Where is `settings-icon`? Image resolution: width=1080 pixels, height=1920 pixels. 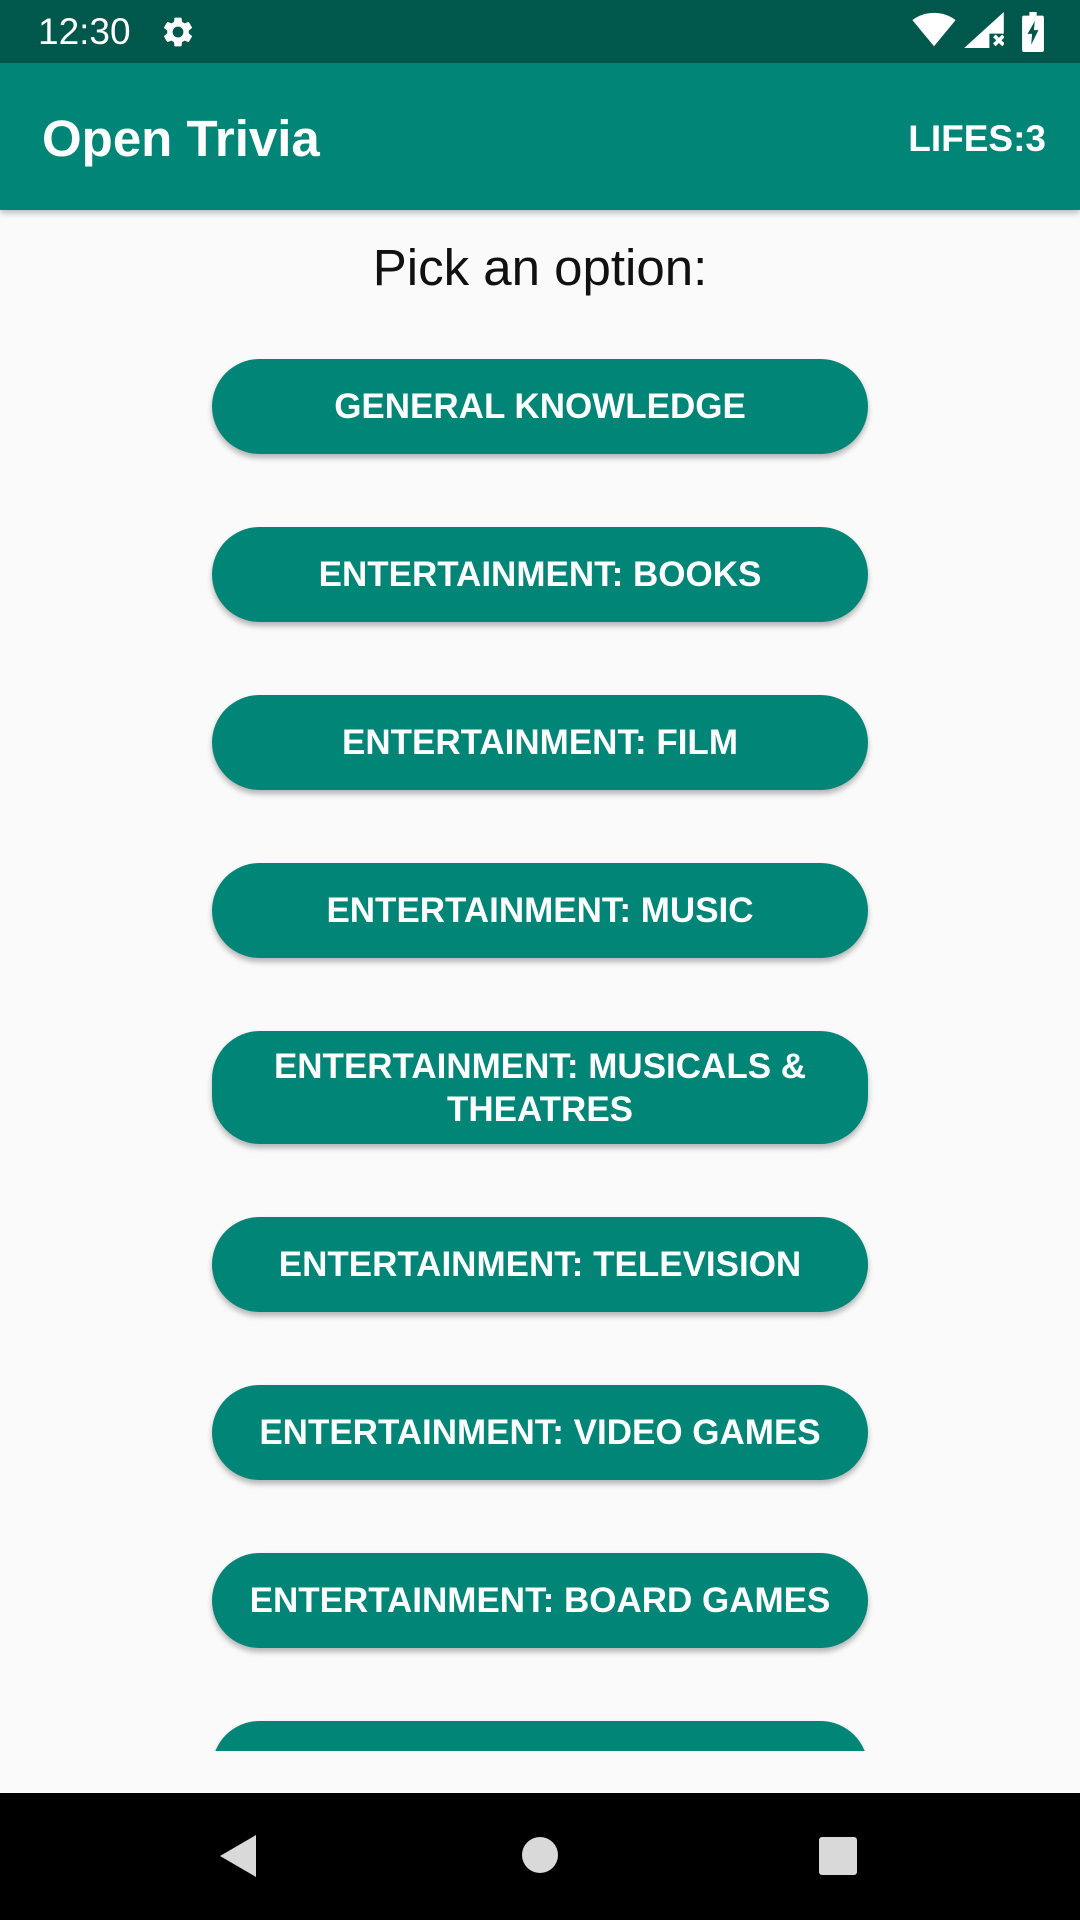
settings-icon is located at coordinates (178, 32).